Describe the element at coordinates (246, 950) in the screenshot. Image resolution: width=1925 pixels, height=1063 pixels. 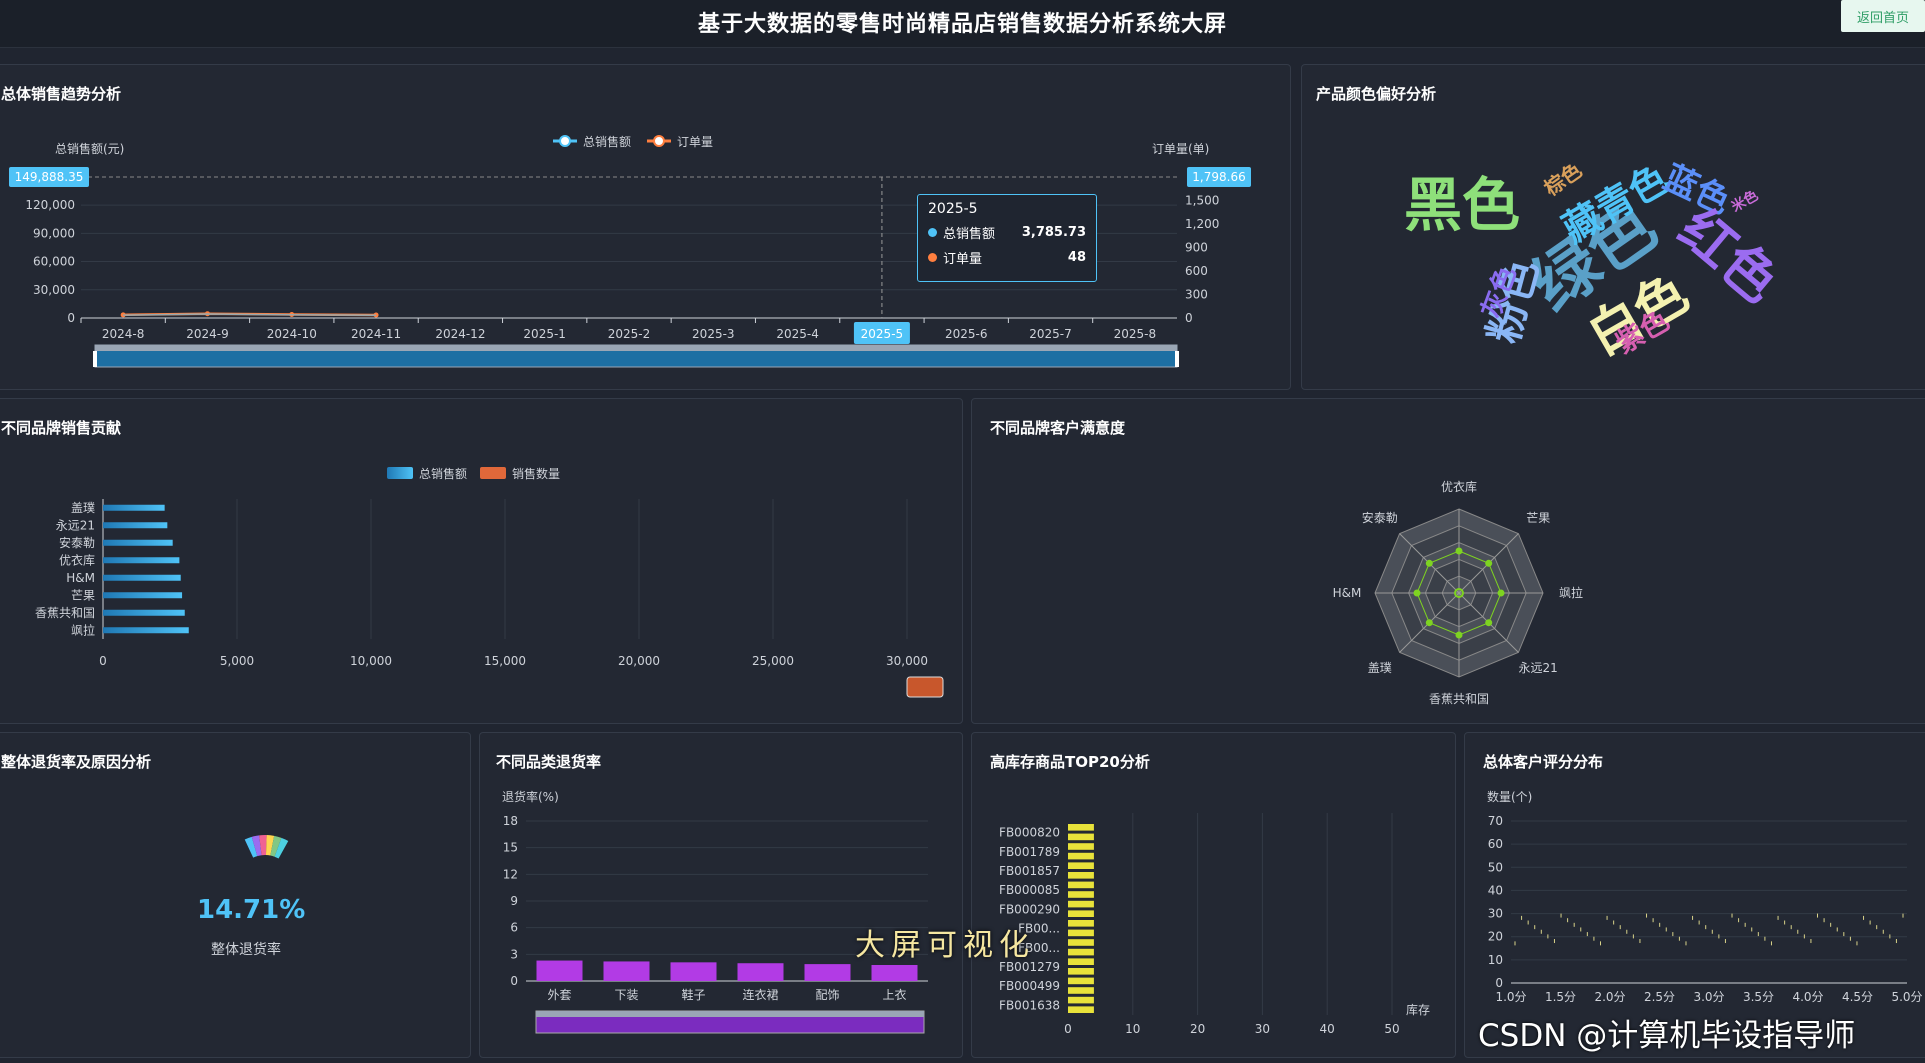
I see `return-rate-label: 整体退货率` at that location.